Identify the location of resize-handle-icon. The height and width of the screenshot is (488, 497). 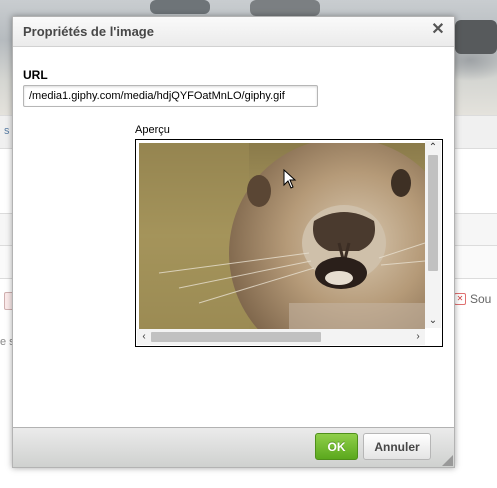
(447, 460).